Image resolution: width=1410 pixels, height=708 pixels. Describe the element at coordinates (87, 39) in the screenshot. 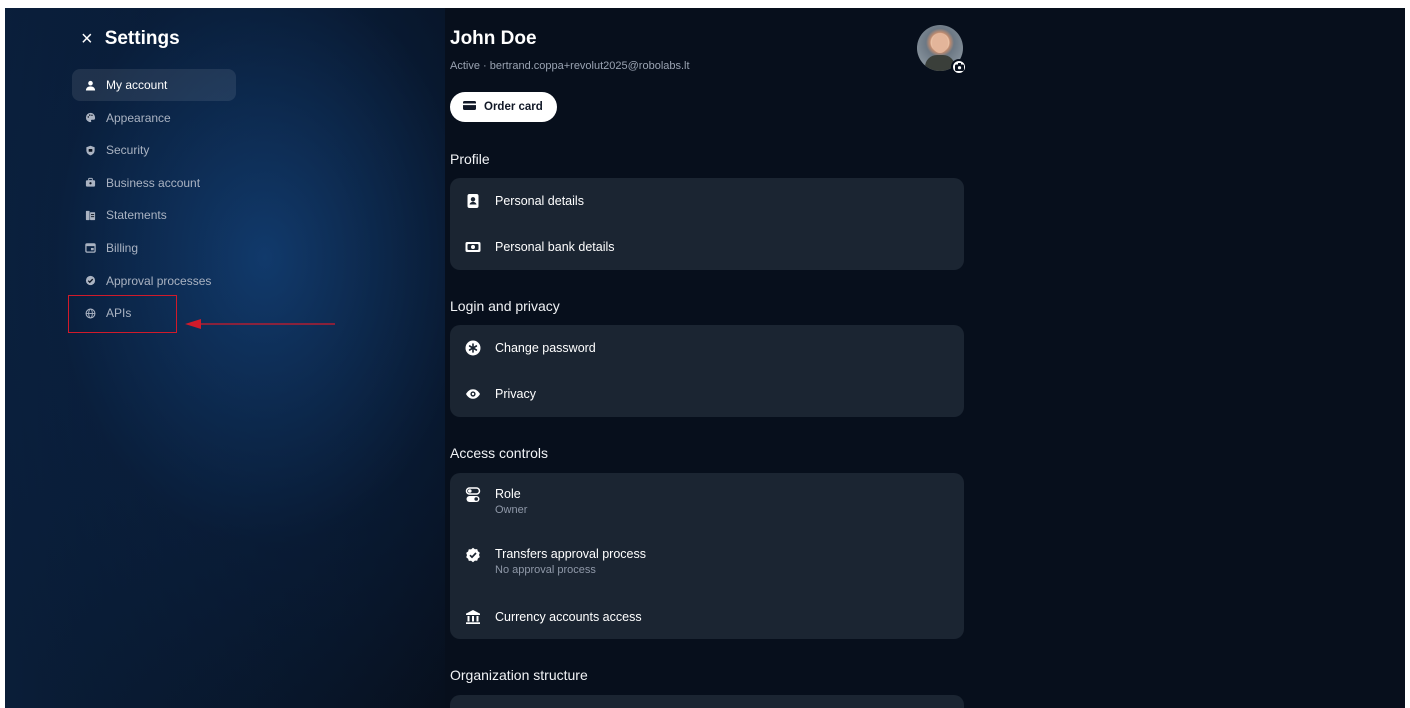

I see `close-icon: ×` at that location.